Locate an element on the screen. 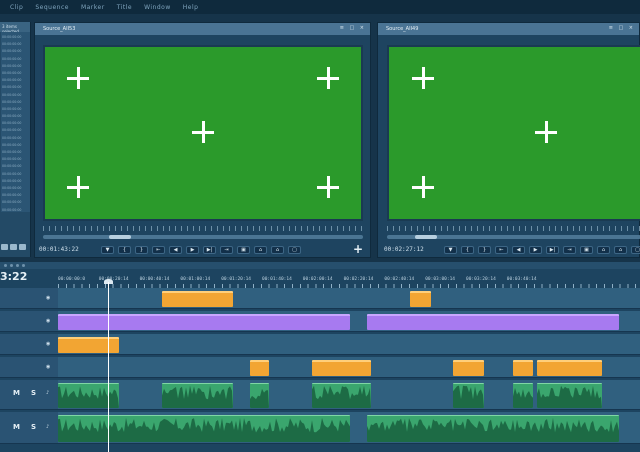 The height and width of the screenshot is (452, 640). icon-view-icon is located at coordinates (13, 247).